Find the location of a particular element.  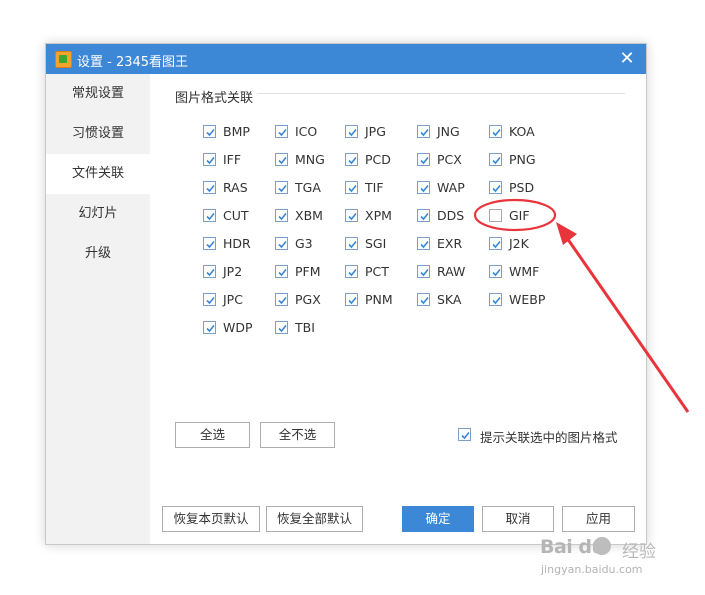

baidu-watermark: Bai du 经验 jingyan.baidu.com is located at coordinates (607, 560).